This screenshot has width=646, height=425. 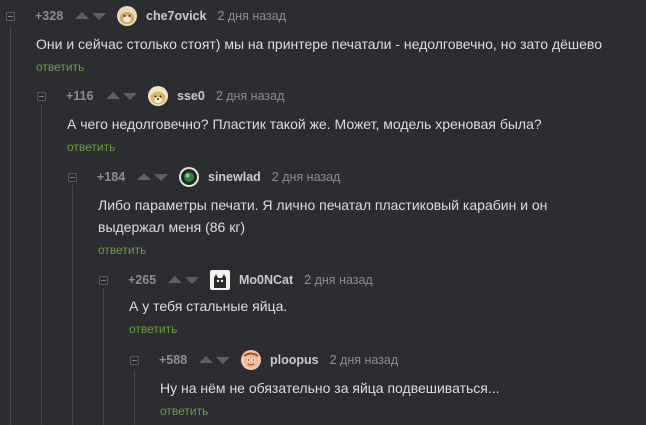 I want to click on username: Mo0NCat, so click(x=266, y=280).